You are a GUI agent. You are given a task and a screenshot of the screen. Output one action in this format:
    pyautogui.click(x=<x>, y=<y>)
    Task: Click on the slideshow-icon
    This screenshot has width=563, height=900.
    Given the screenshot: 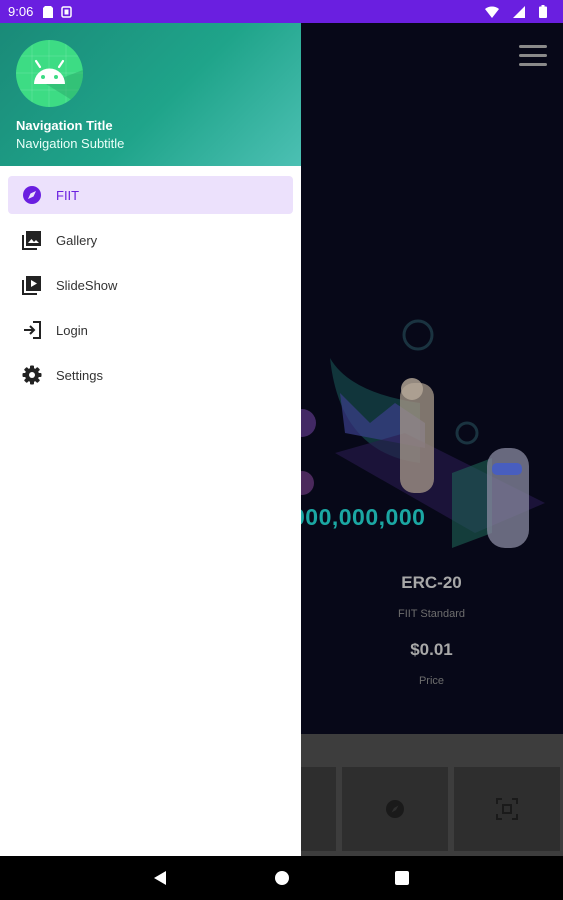 What is the action you would take?
    pyautogui.click(x=32, y=285)
    